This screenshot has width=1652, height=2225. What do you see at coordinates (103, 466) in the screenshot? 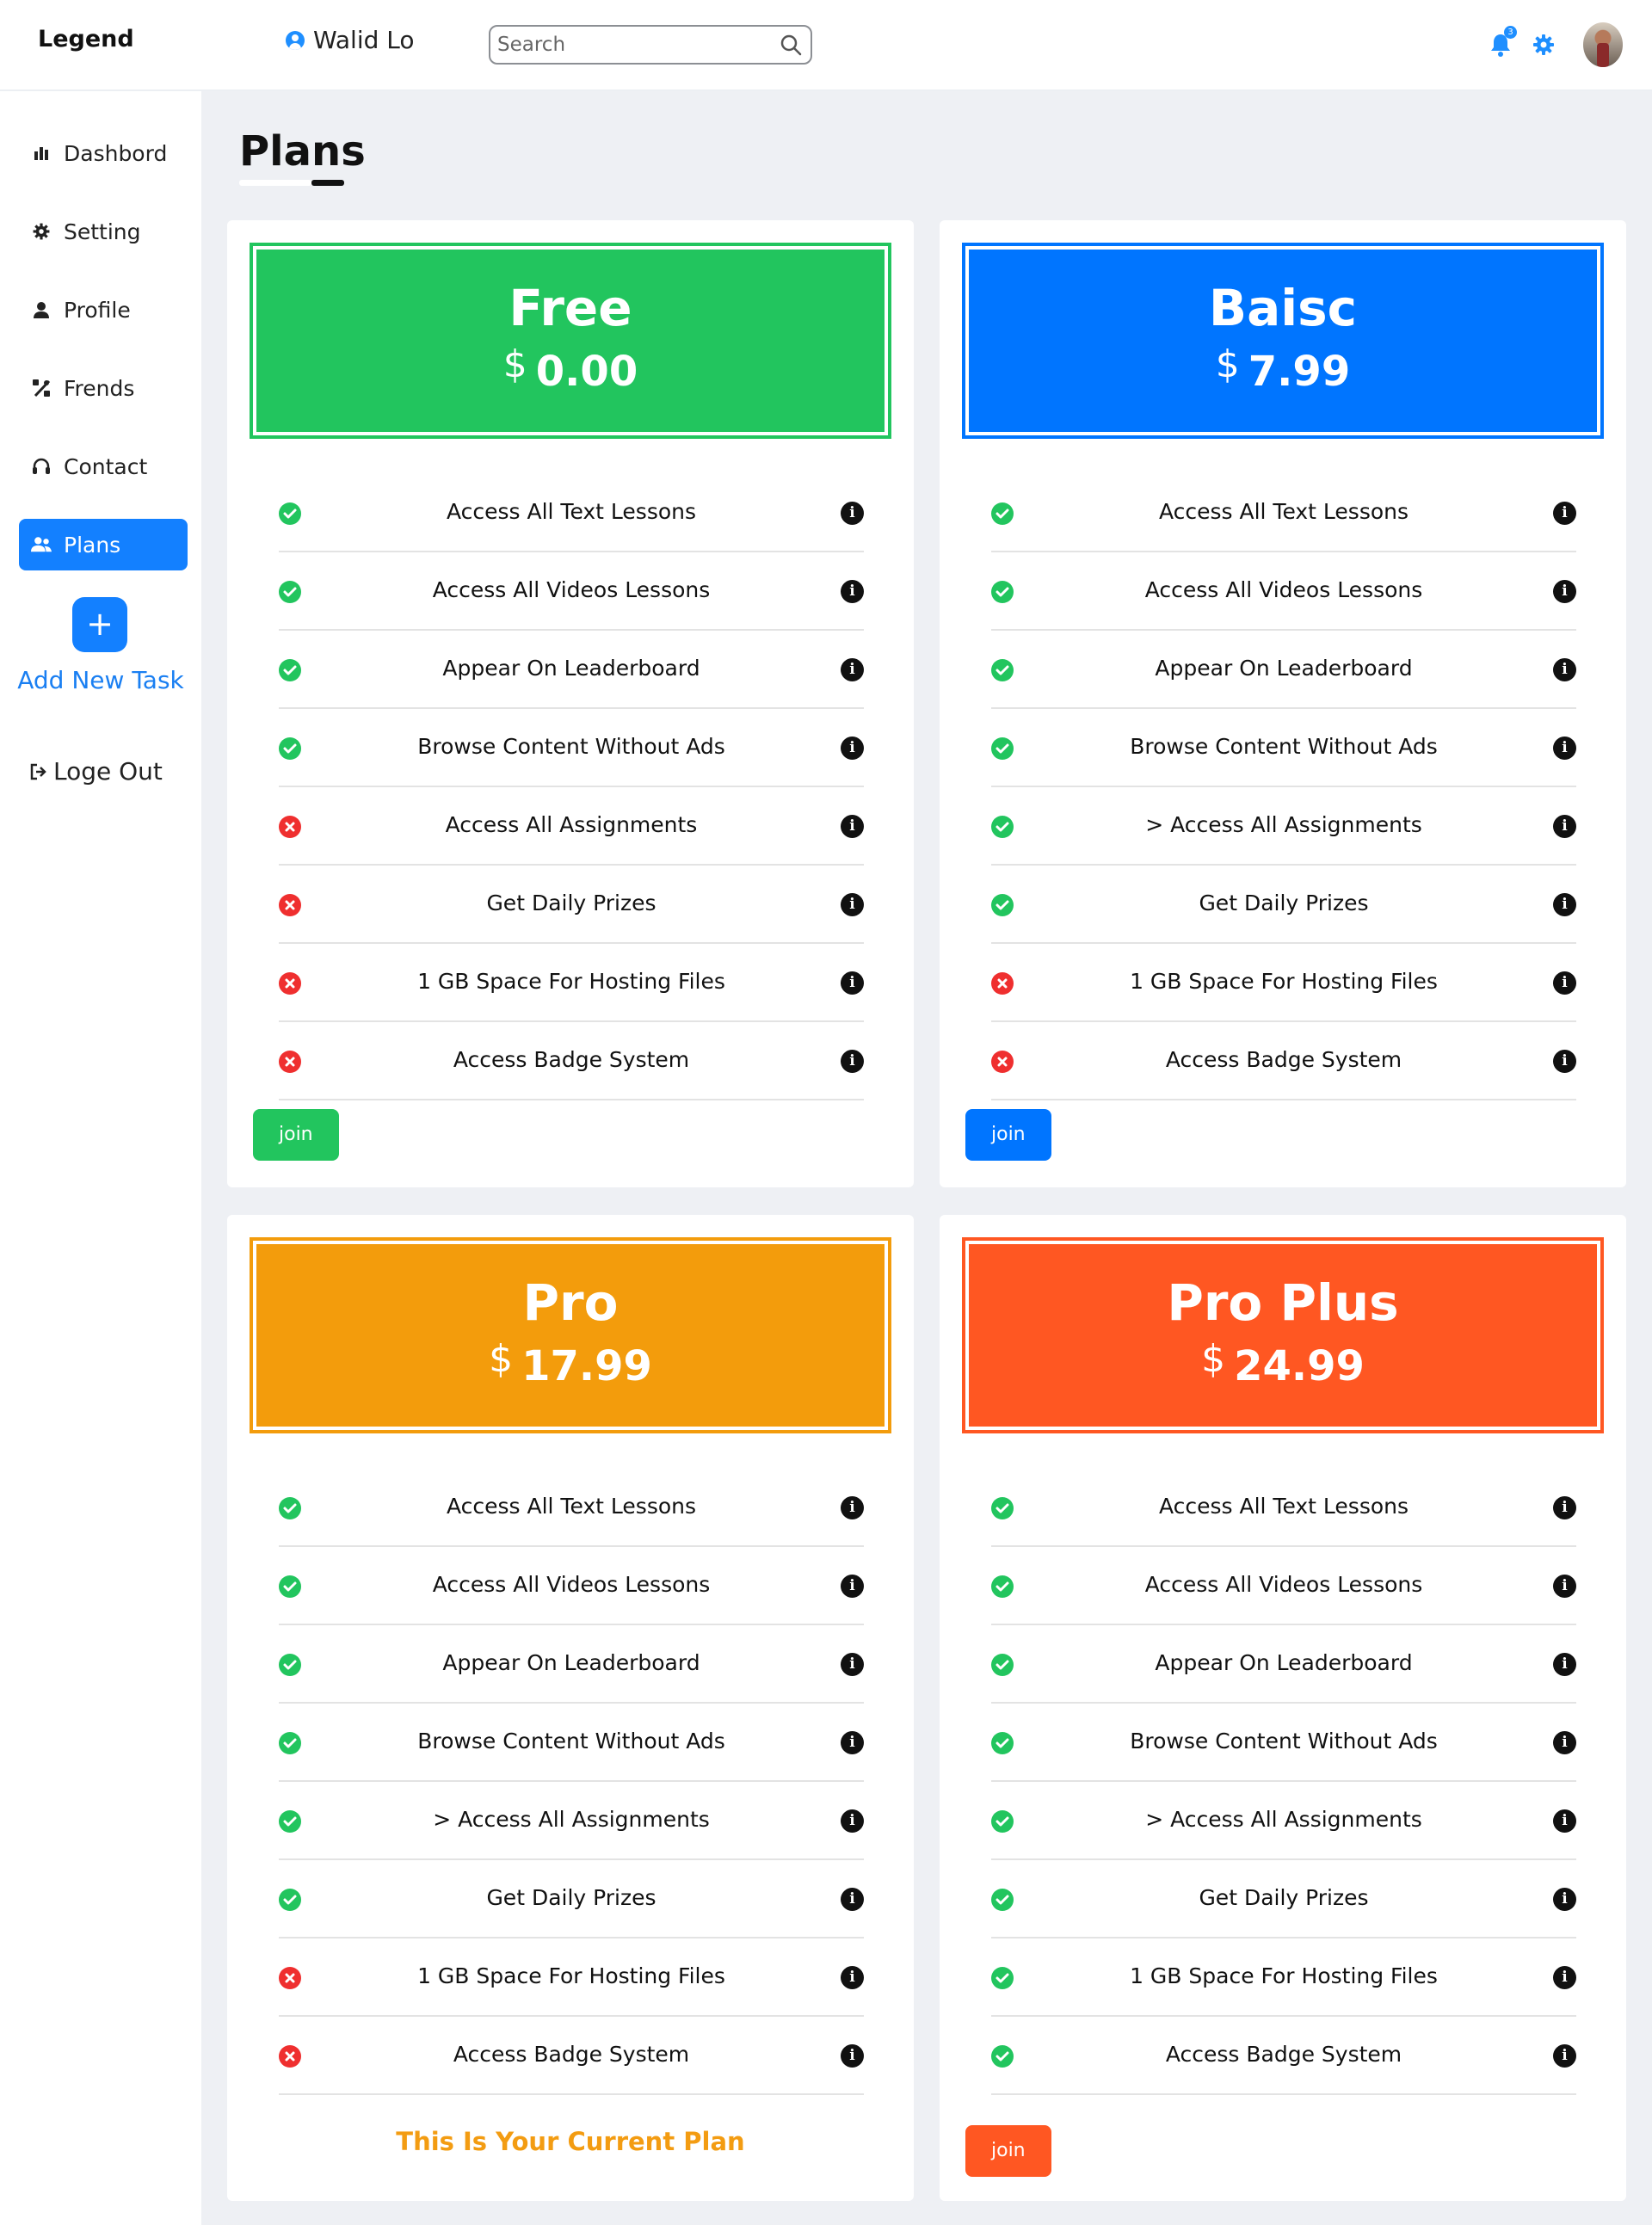
I see `sidebar-item-contact: Contact` at bounding box center [103, 466].